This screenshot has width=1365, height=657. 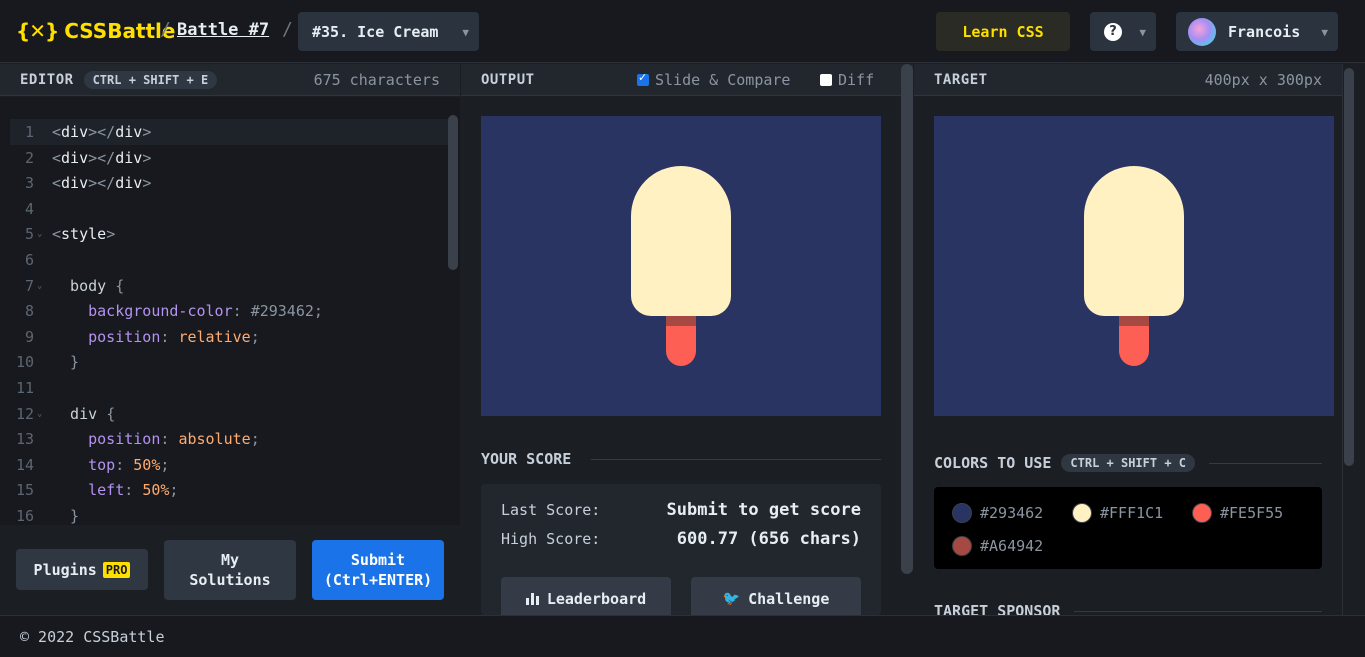 I want to click on line-number: 14, so click(x=24, y=464).